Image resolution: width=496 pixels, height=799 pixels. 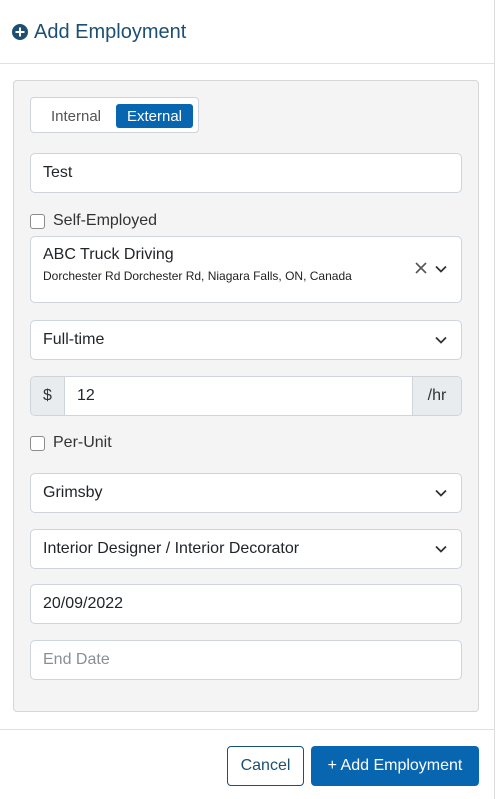 I want to click on modal-footer: Cancel + Add Employment, so click(x=247, y=764).